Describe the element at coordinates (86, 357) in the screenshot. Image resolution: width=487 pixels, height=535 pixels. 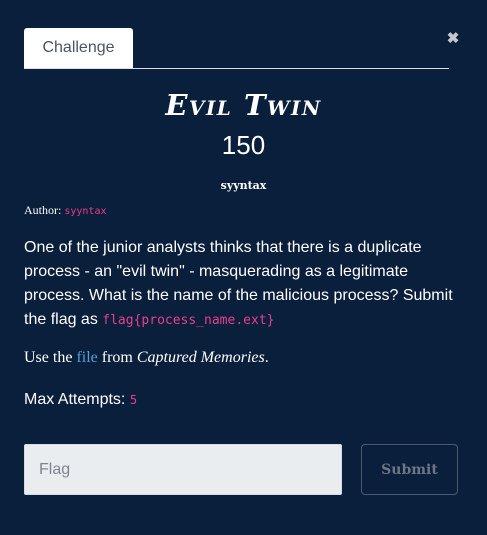
I see `file-link: file` at that location.